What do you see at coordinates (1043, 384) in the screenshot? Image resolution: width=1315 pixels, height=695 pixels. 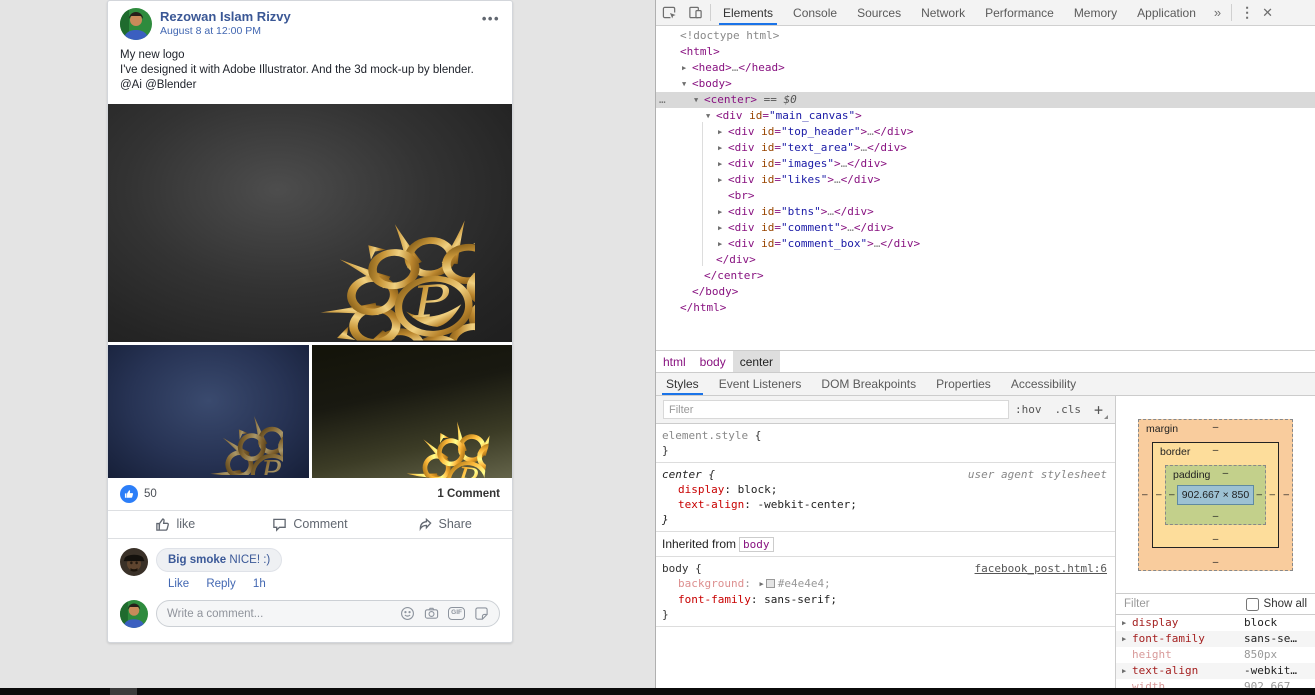 I see `panel-tab-accessibility: Accessibility` at bounding box center [1043, 384].